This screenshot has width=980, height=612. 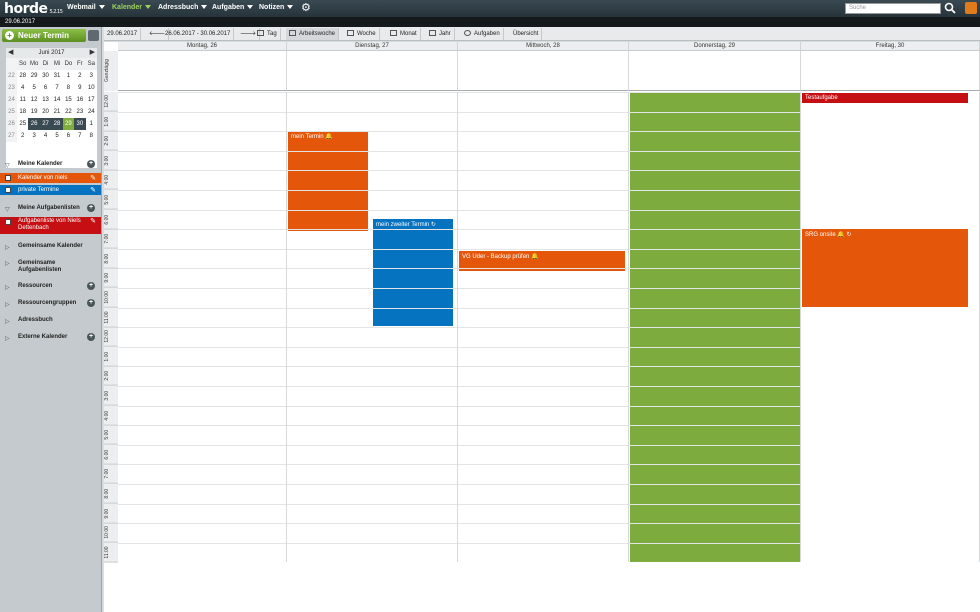 I want to click on calendar-private-termine: private Termine ✎, so click(x=50, y=190).